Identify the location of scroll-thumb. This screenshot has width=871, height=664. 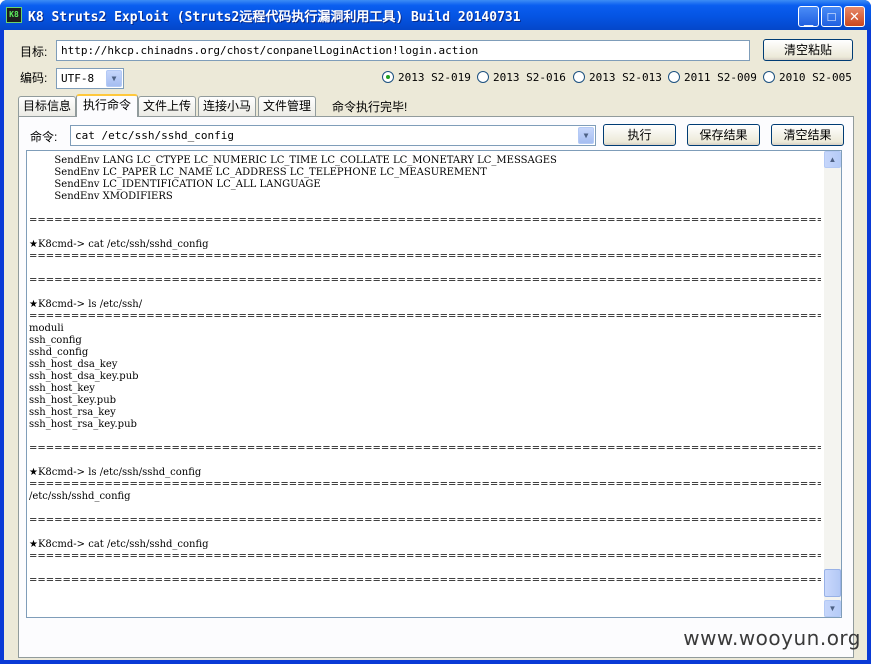
(832, 583).